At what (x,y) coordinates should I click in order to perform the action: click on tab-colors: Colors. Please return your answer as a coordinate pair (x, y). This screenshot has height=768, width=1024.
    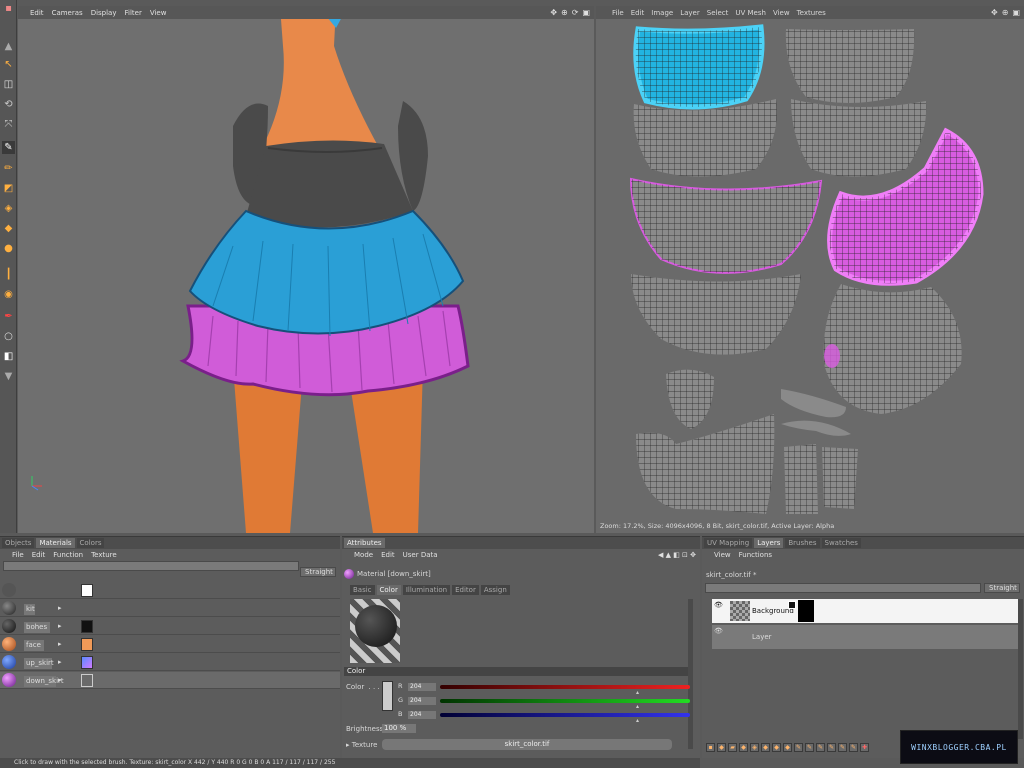
    Looking at the image, I should click on (90, 543).